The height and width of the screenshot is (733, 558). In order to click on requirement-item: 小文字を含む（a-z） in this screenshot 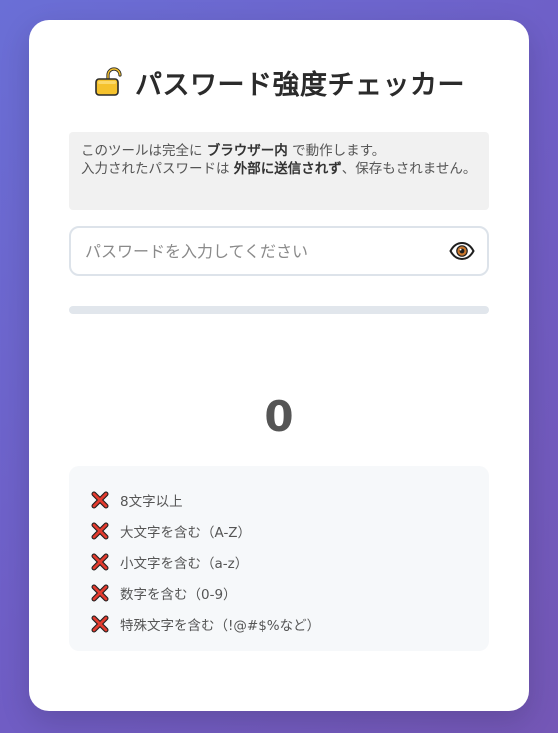, I will do `click(279, 561)`.